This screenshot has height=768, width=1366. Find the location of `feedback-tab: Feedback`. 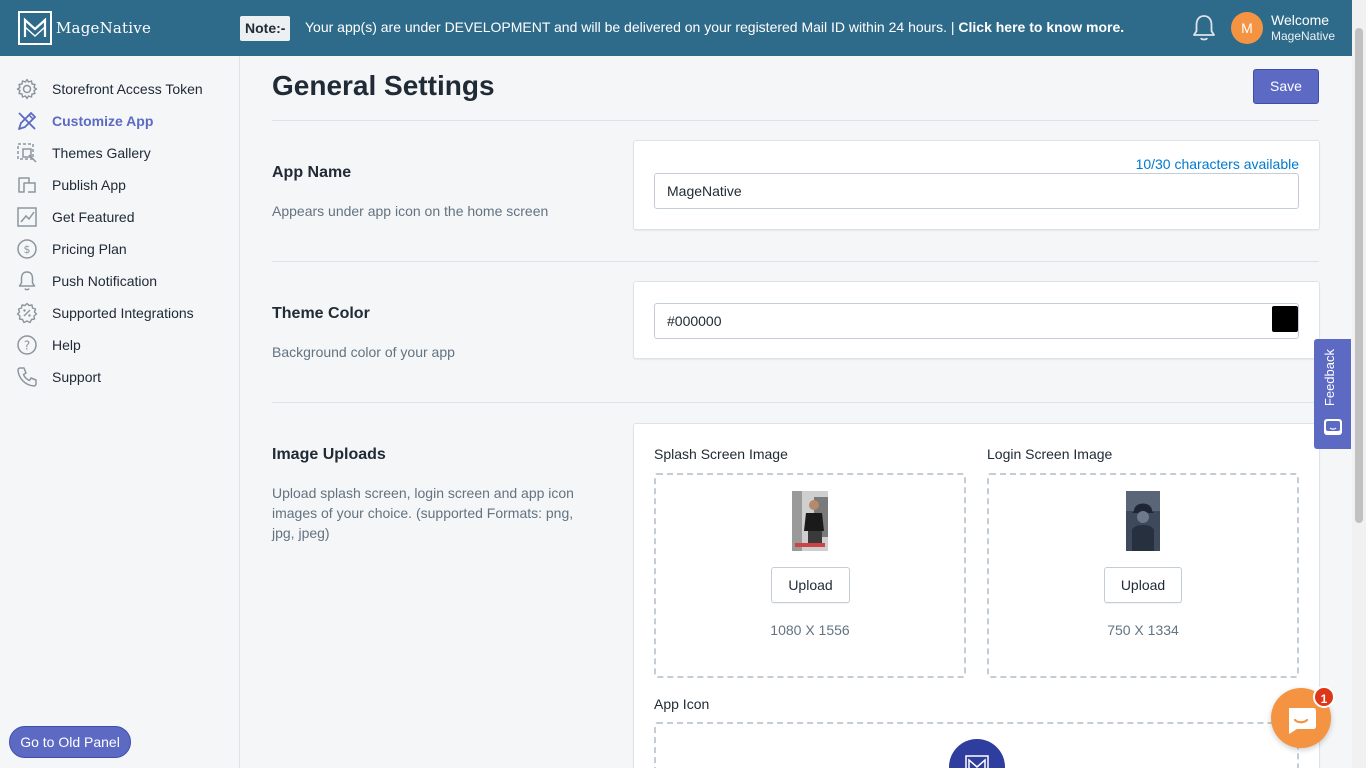

feedback-tab: Feedback is located at coordinates (1332, 394).